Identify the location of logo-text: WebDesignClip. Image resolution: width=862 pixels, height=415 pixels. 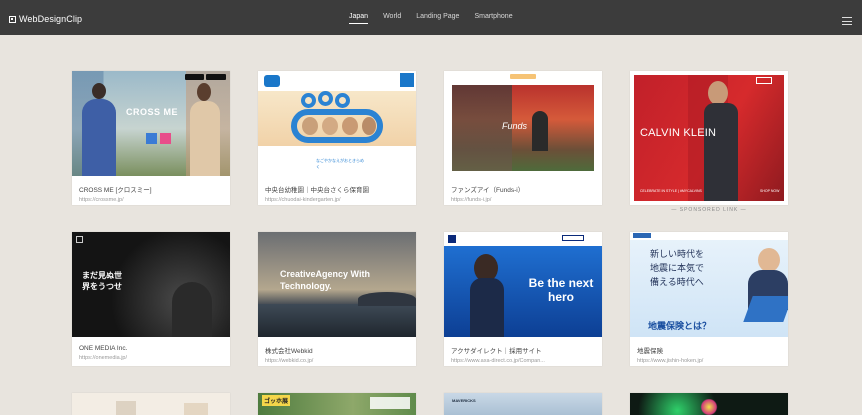
(51, 19).